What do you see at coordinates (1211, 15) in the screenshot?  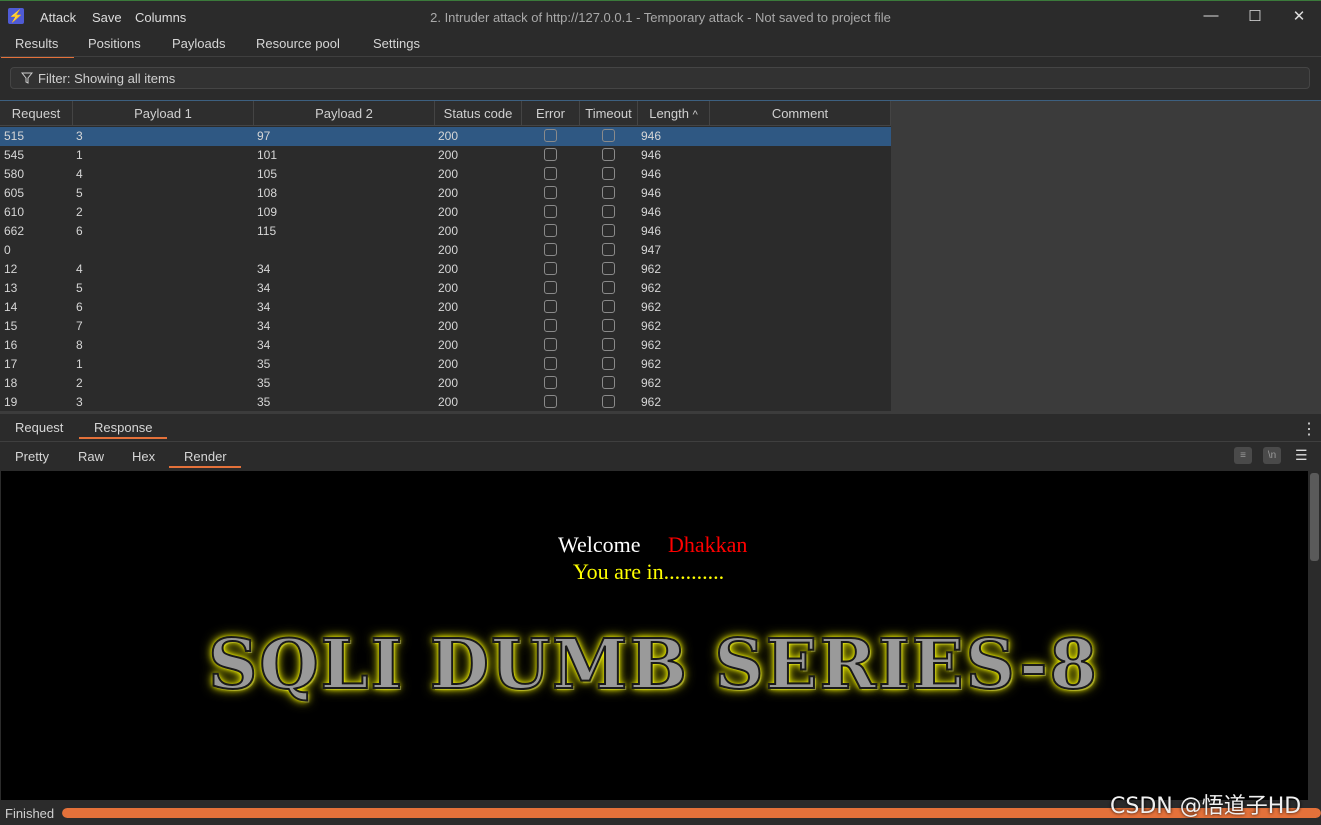 I see `minimize-icon: —` at bounding box center [1211, 15].